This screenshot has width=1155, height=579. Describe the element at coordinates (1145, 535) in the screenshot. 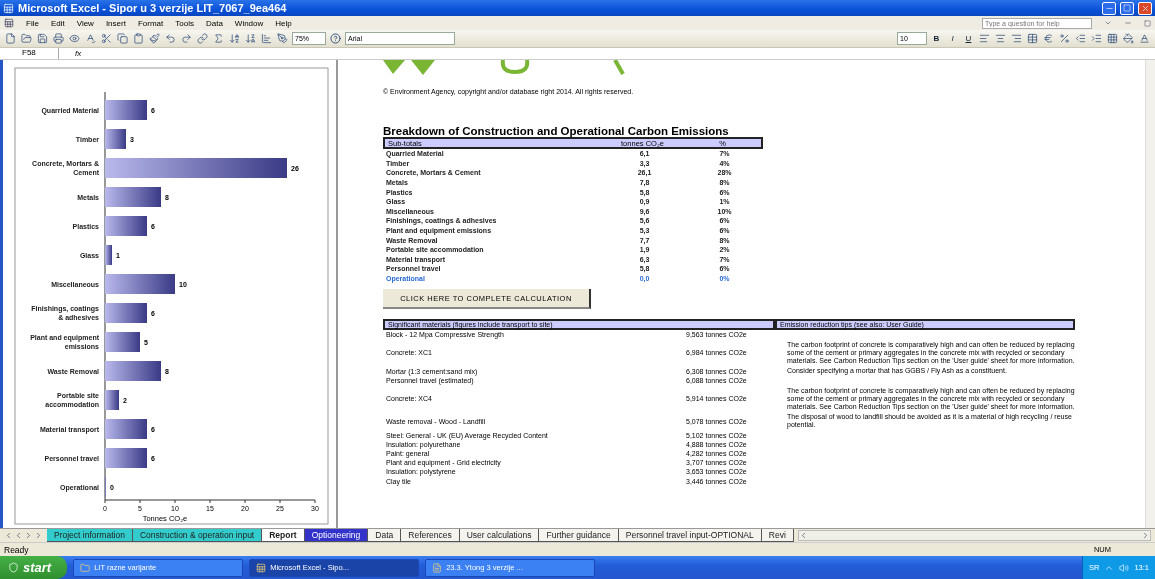

I see `scroll-right-icon` at that location.